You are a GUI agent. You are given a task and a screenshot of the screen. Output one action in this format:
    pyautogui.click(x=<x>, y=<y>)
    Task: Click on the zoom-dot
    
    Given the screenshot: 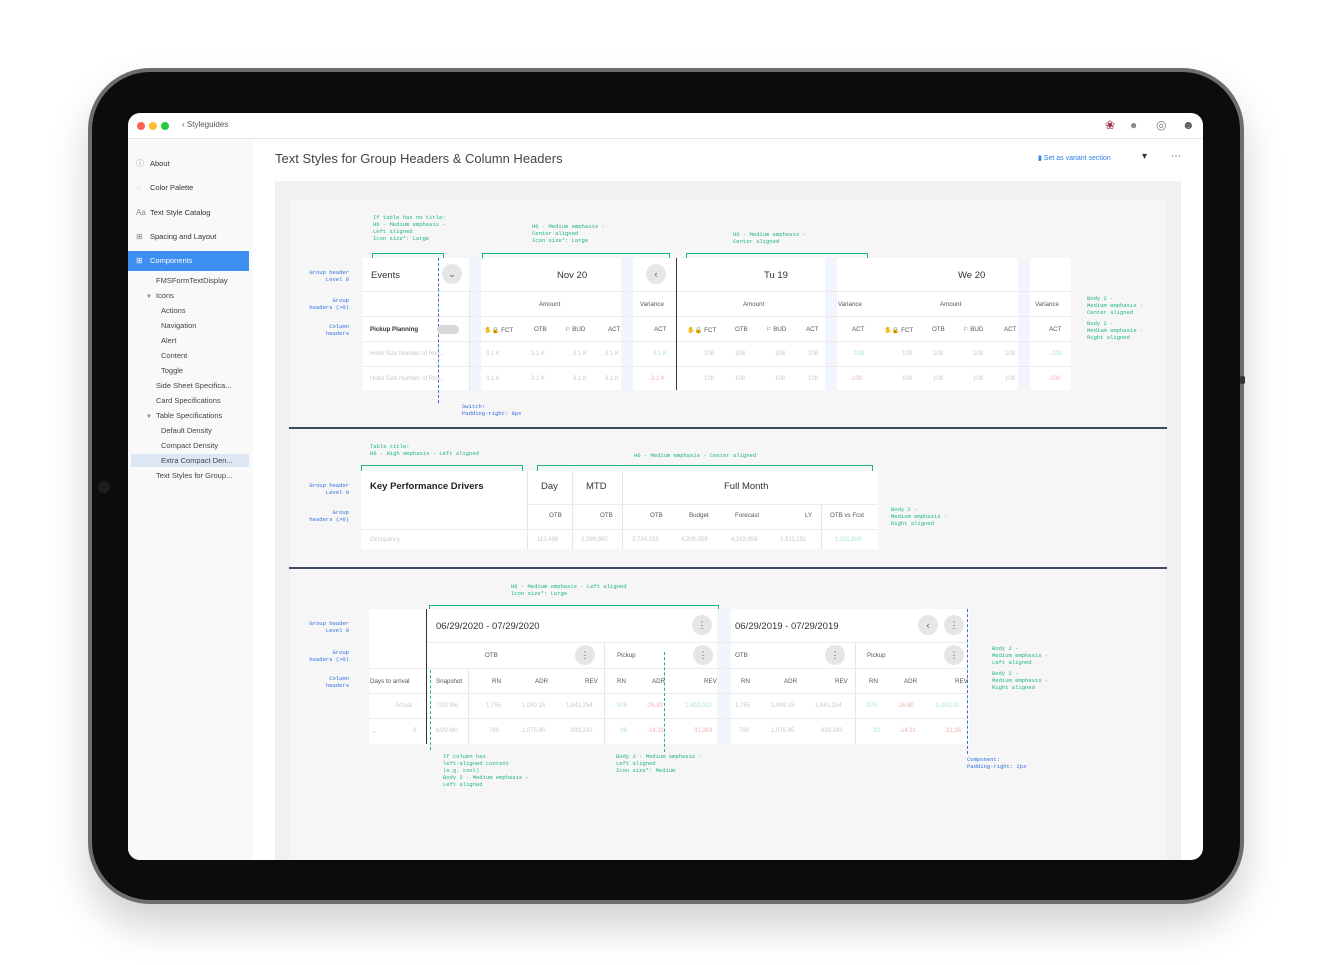 What is the action you would take?
    pyautogui.click(x=165, y=126)
    